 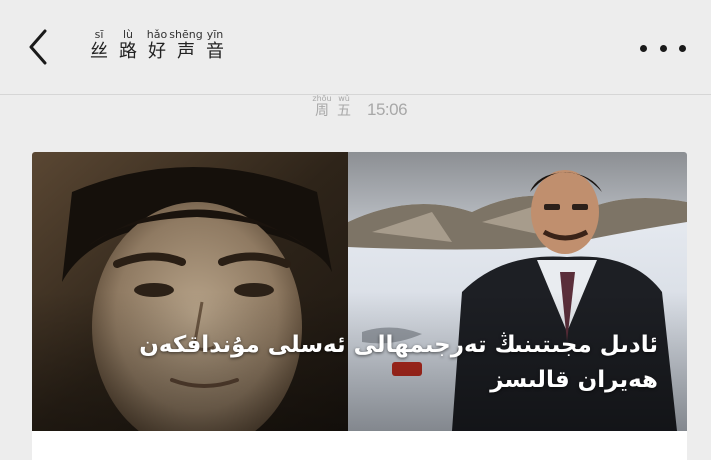 I want to click on weekday-hanzi: 五, so click(x=344, y=111).